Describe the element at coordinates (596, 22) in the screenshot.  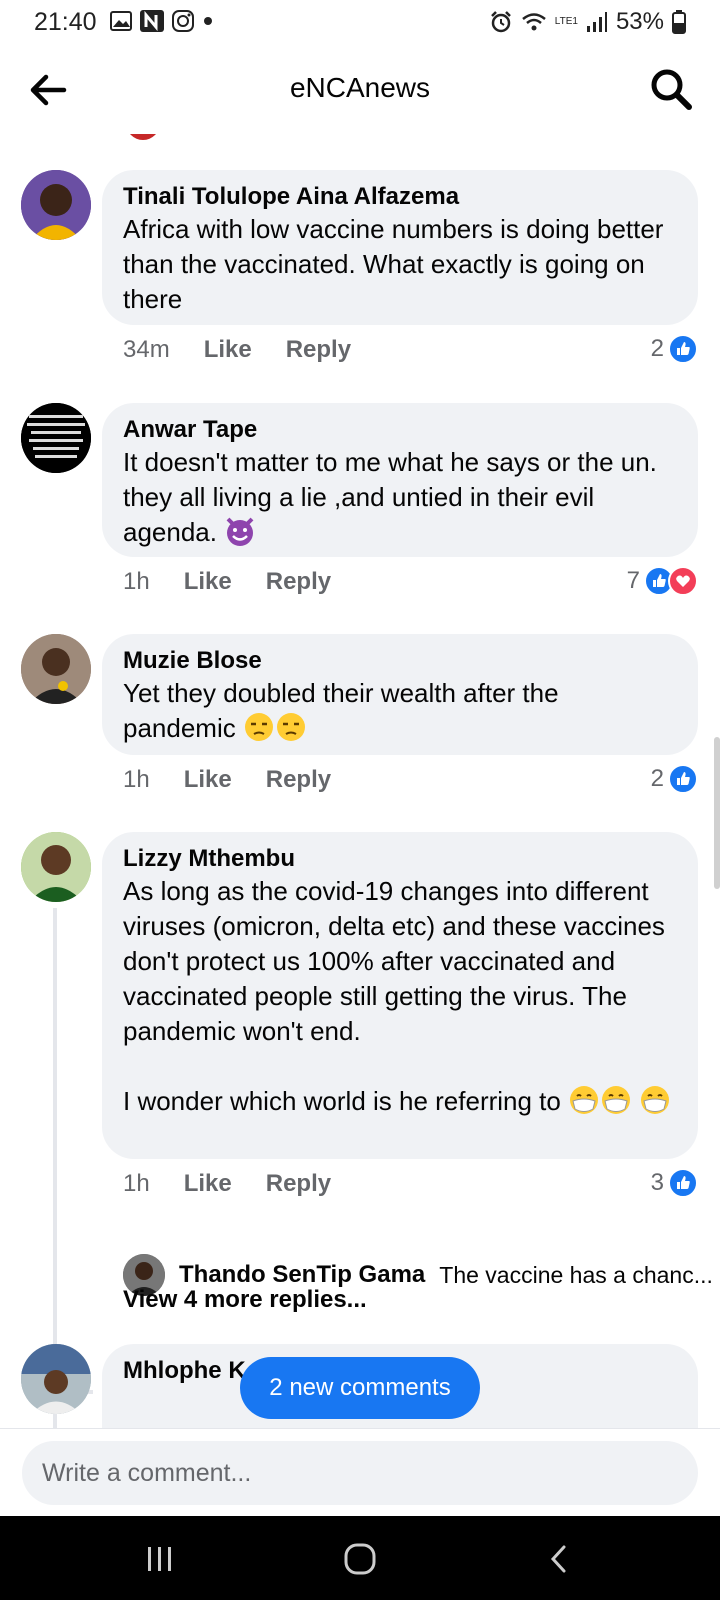
I see `signal-icon` at that location.